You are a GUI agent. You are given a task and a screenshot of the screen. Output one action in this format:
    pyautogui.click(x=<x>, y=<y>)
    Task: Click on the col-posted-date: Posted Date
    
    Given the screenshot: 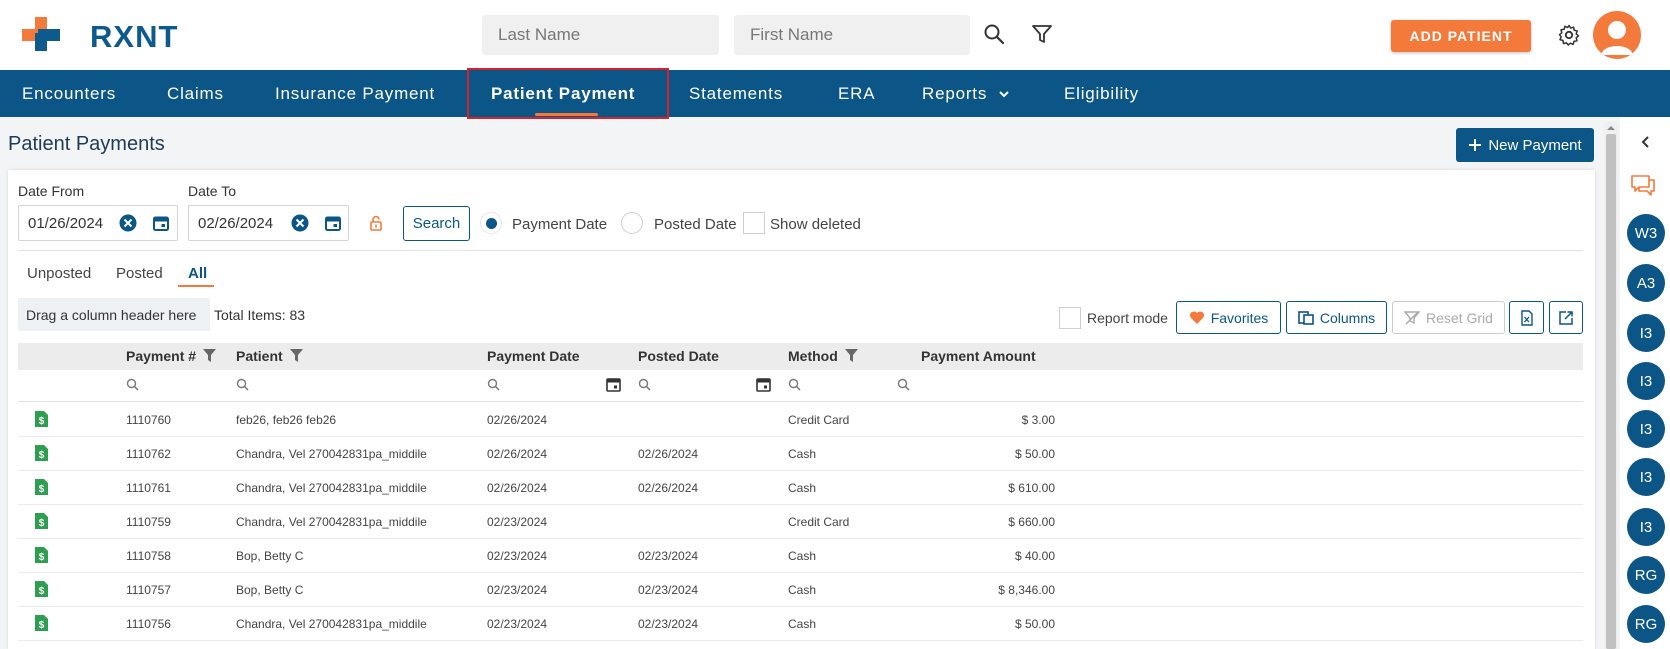 What is the action you would take?
    pyautogui.click(x=678, y=356)
    